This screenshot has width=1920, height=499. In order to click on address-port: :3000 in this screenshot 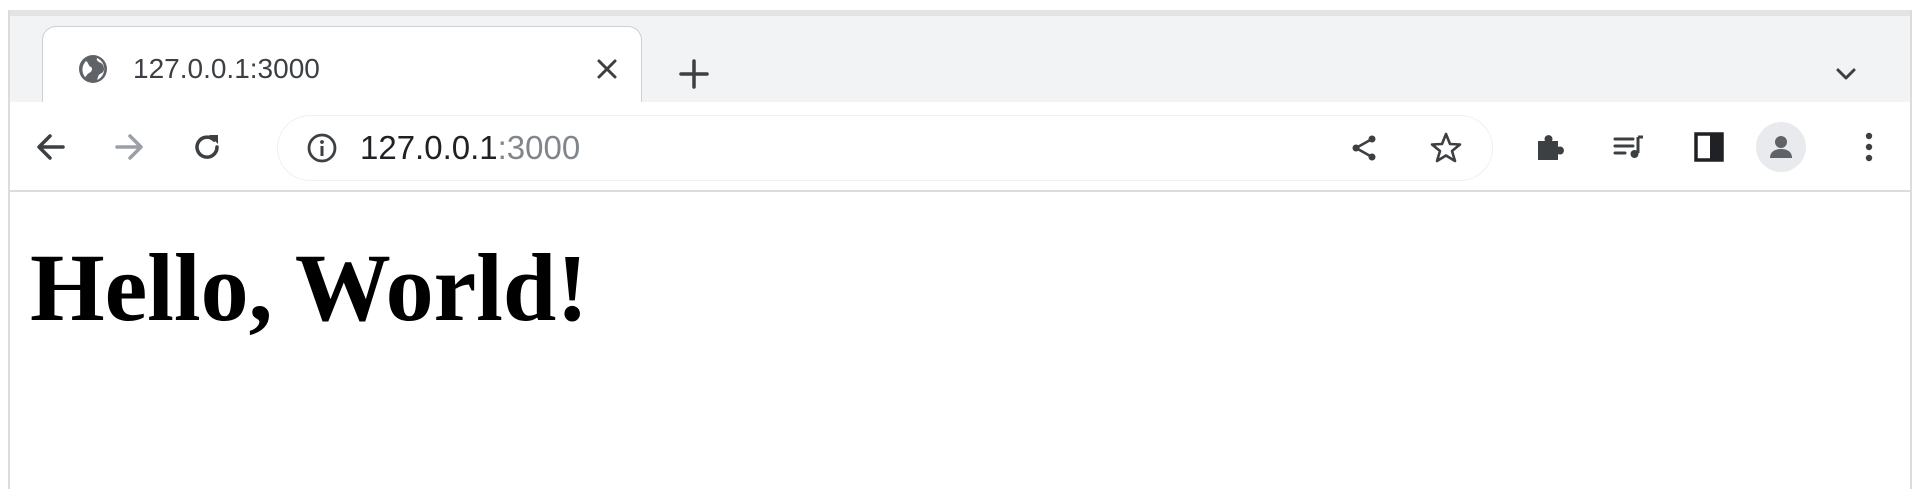, I will do `click(539, 147)`.